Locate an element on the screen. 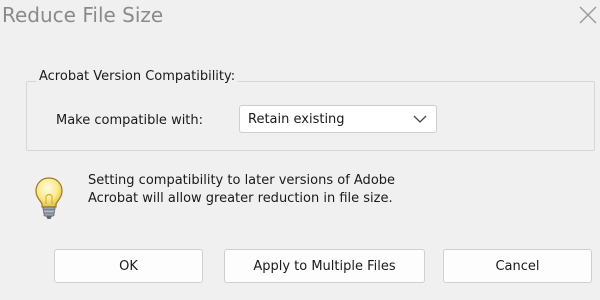  compatibility-dropdown-value: Retain existing is located at coordinates (296, 119).